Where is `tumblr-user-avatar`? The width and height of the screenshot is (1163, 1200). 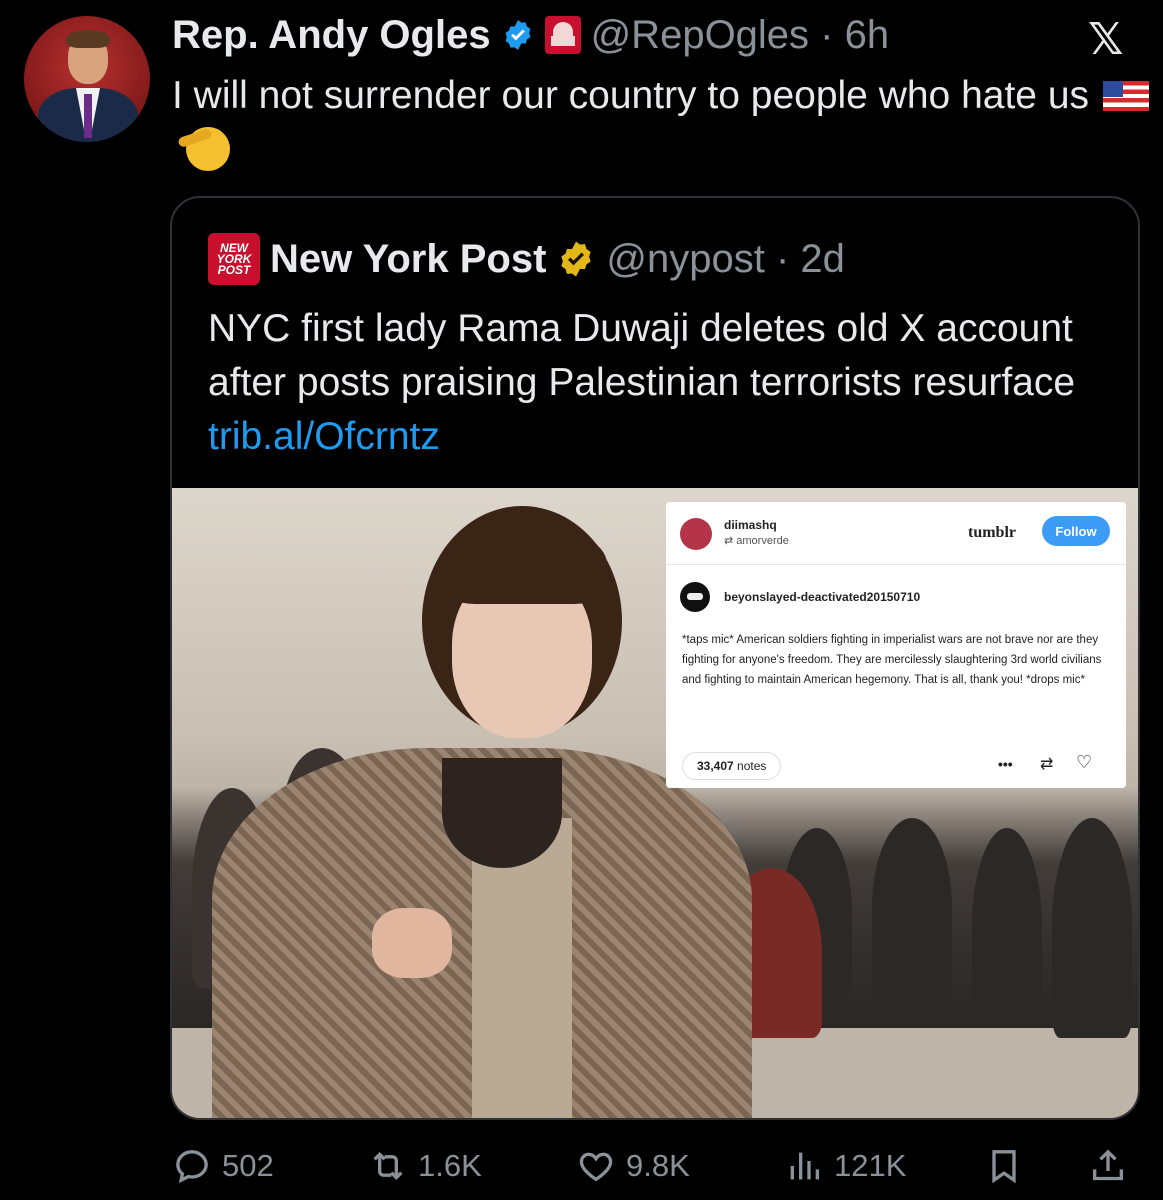 tumblr-user-avatar is located at coordinates (696, 534).